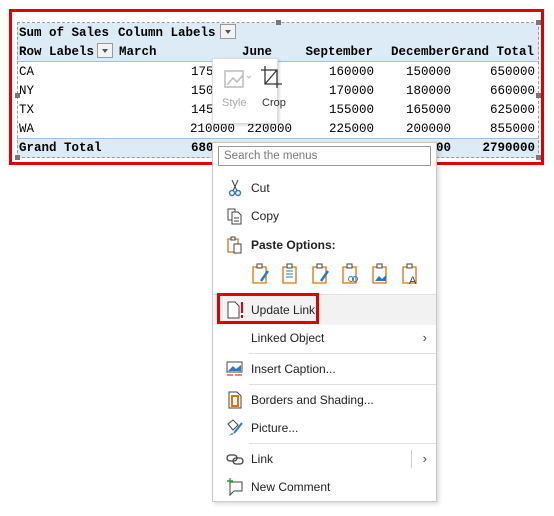 This screenshot has width=554, height=516. I want to click on scissors-icon, so click(235, 188).